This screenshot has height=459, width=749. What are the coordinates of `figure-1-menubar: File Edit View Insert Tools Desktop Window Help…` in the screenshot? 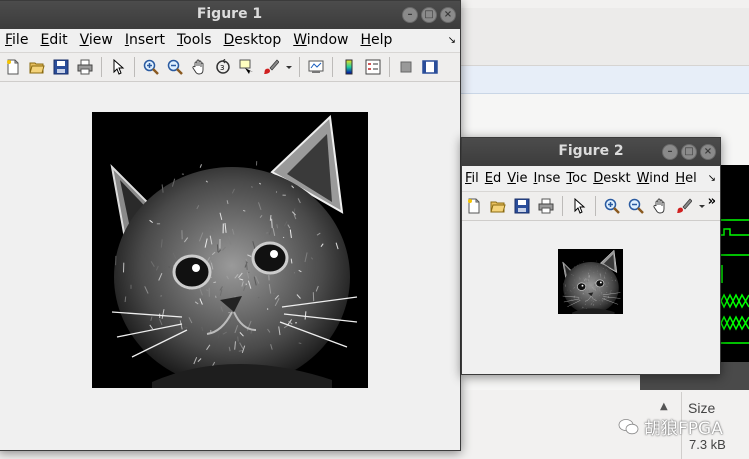 It's located at (230, 40).